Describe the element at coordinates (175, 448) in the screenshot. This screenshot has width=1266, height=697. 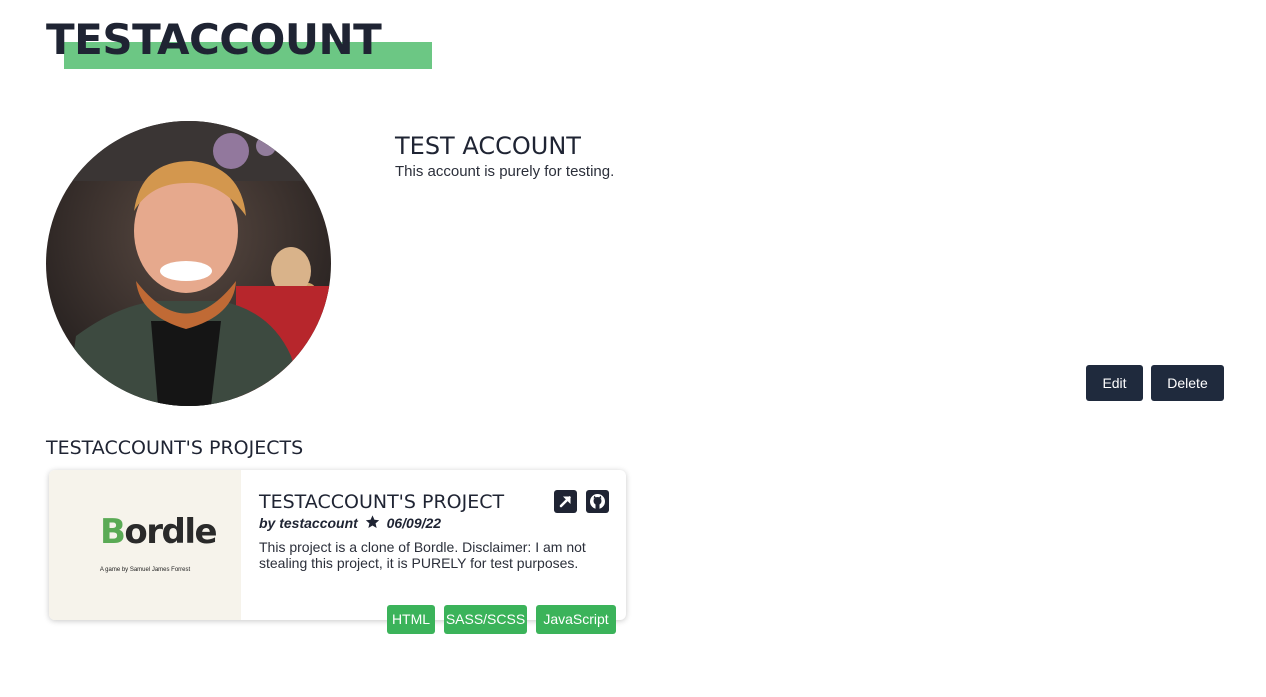
I see `projects-heading: TESTACCOUNT'S PROJECTS` at that location.